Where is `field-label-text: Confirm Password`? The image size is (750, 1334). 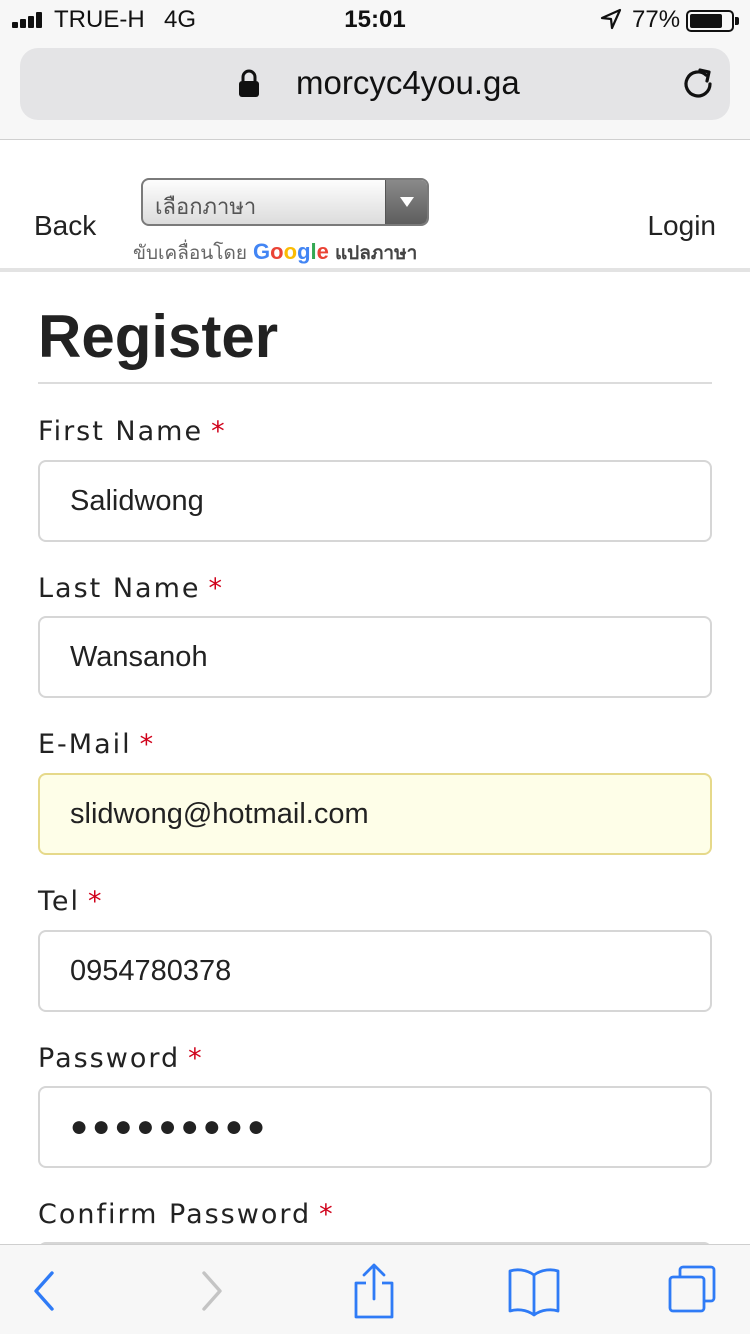 field-label-text: Confirm Password is located at coordinates (175, 1214).